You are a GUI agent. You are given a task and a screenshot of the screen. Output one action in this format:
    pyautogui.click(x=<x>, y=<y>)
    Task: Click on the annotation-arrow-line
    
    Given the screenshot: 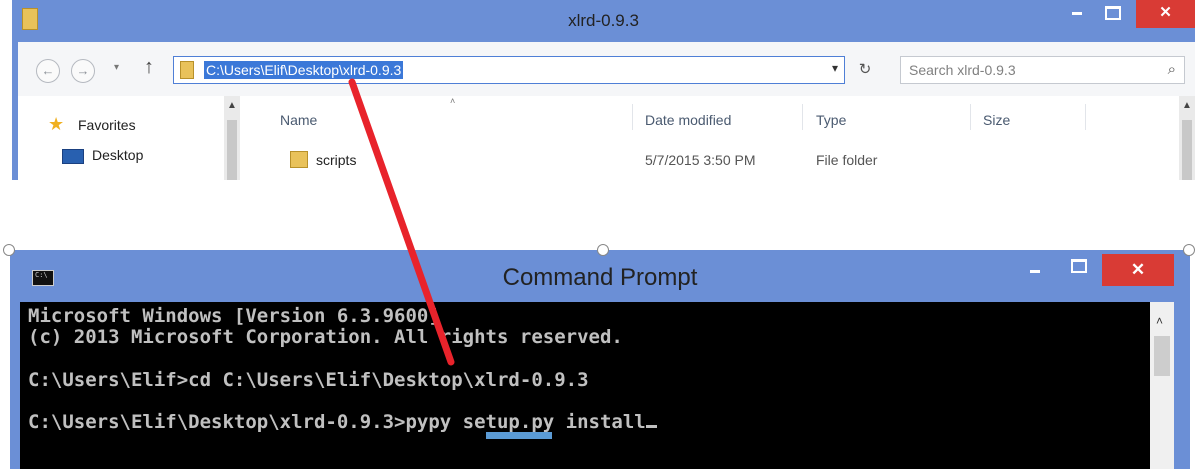 What is the action you would take?
    pyautogui.click(x=401, y=222)
    